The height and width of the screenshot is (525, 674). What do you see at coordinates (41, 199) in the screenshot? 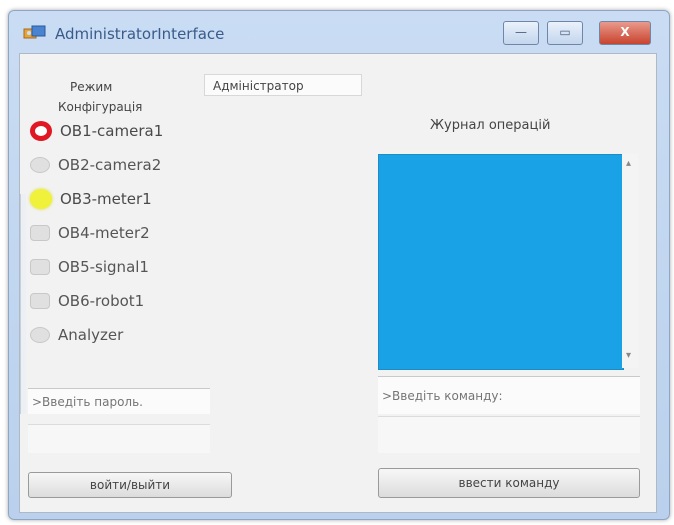
I see `status-yellow-icon` at bounding box center [41, 199].